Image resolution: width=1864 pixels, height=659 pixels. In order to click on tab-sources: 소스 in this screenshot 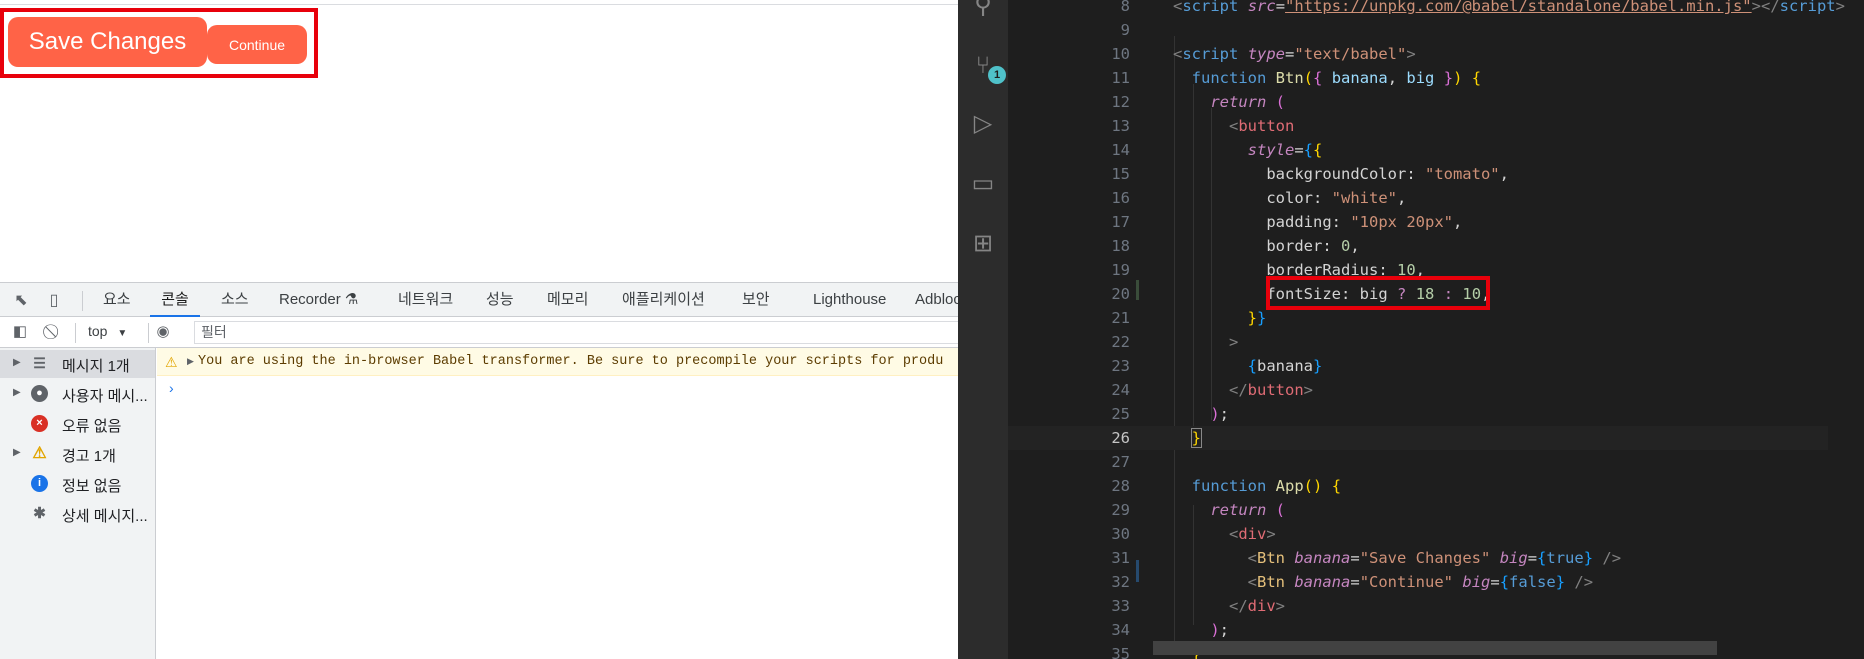, I will do `click(235, 300)`.